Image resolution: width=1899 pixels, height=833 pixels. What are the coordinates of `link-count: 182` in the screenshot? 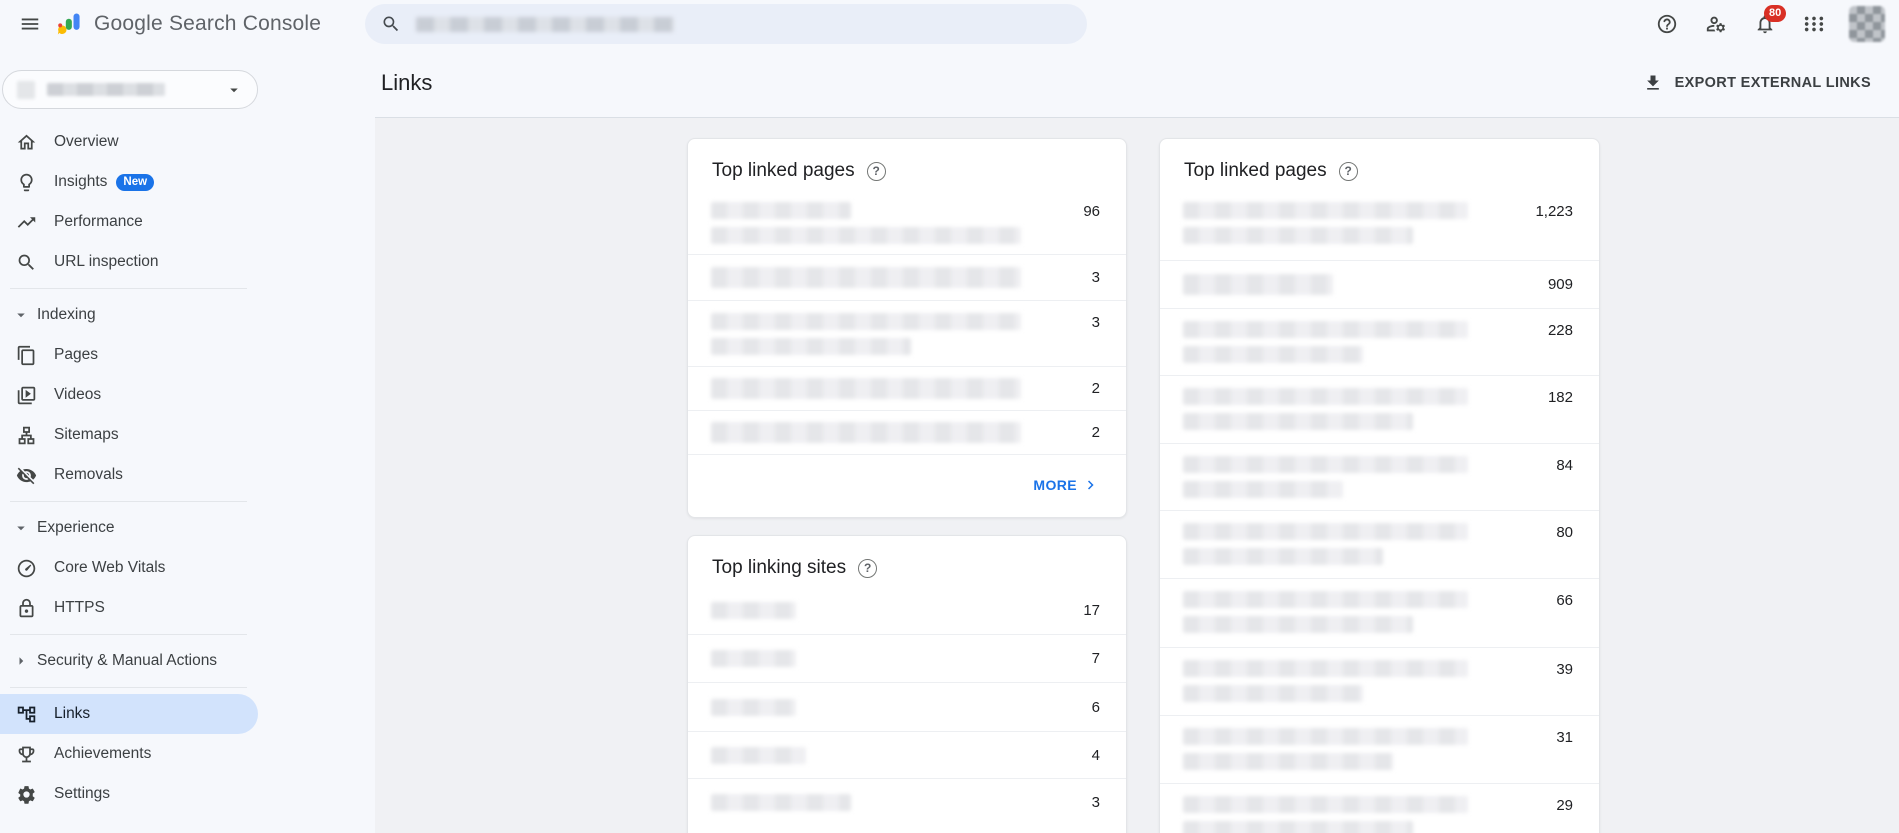 It's located at (1560, 397).